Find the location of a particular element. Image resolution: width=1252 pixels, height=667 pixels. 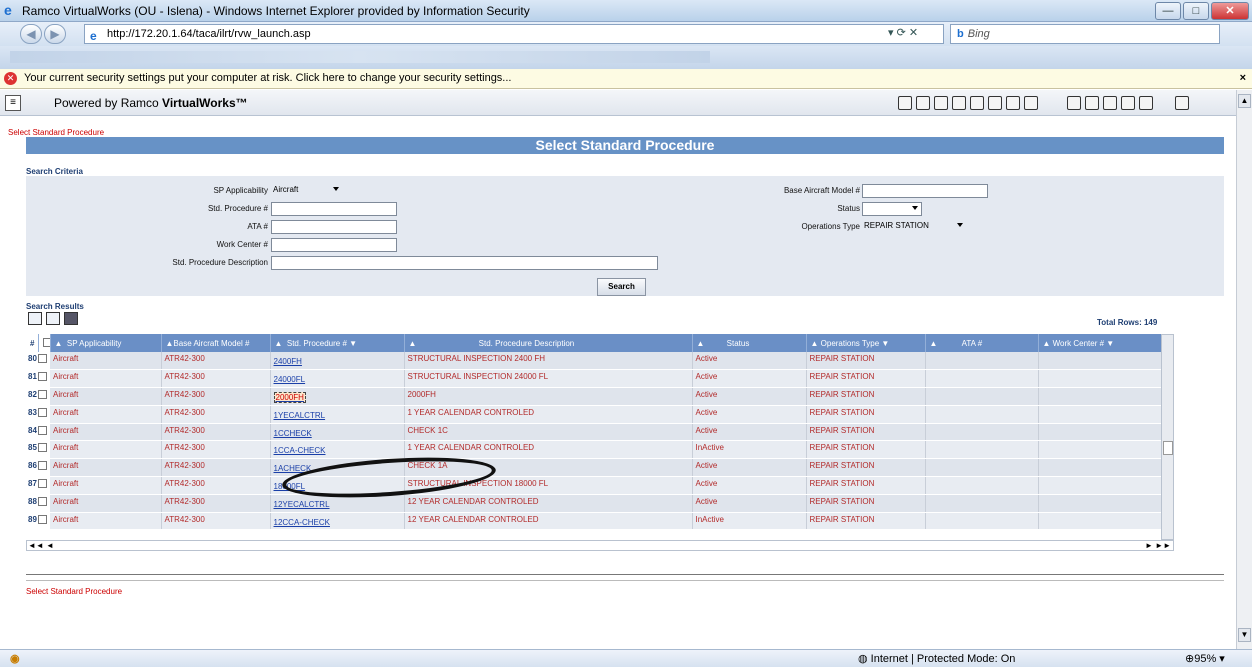

menu-icon: ≡ is located at coordinates (13, 103).